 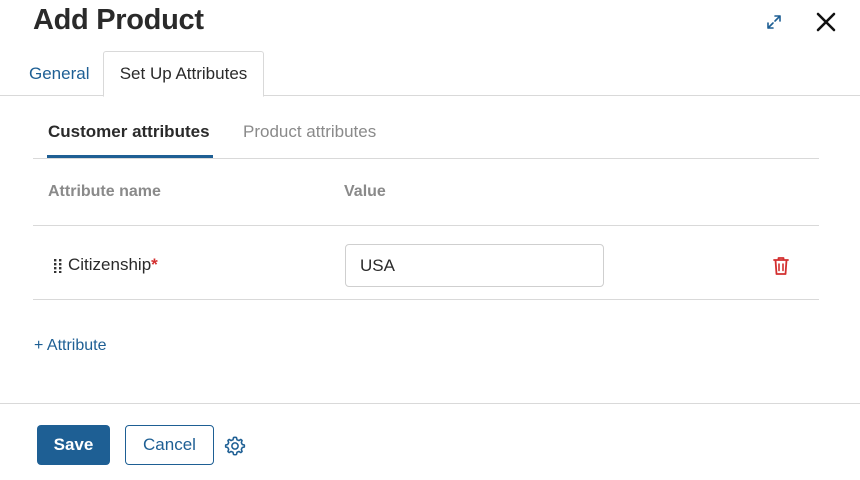 What do you see at coordinates (70, 346) in the screenshot?
I see `add-attribute-link: + Attribute` at bounding box center [70, 346].